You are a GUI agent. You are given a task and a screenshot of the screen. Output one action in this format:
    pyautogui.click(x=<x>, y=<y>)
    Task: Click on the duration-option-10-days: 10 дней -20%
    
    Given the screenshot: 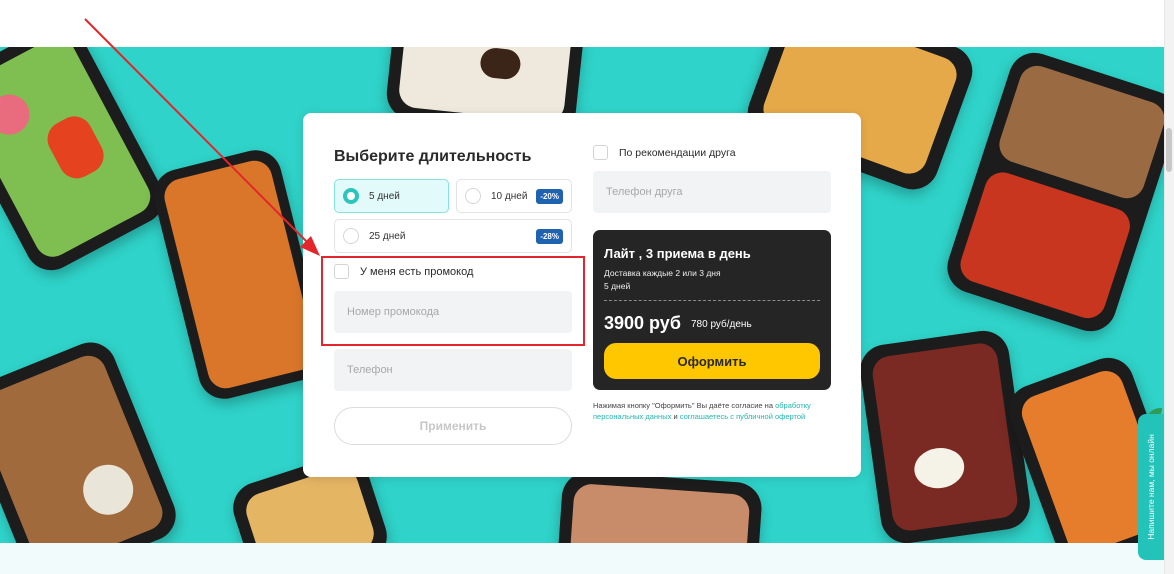 What is the action you would take?
    pyautogui.click(x=514, y=196)
    